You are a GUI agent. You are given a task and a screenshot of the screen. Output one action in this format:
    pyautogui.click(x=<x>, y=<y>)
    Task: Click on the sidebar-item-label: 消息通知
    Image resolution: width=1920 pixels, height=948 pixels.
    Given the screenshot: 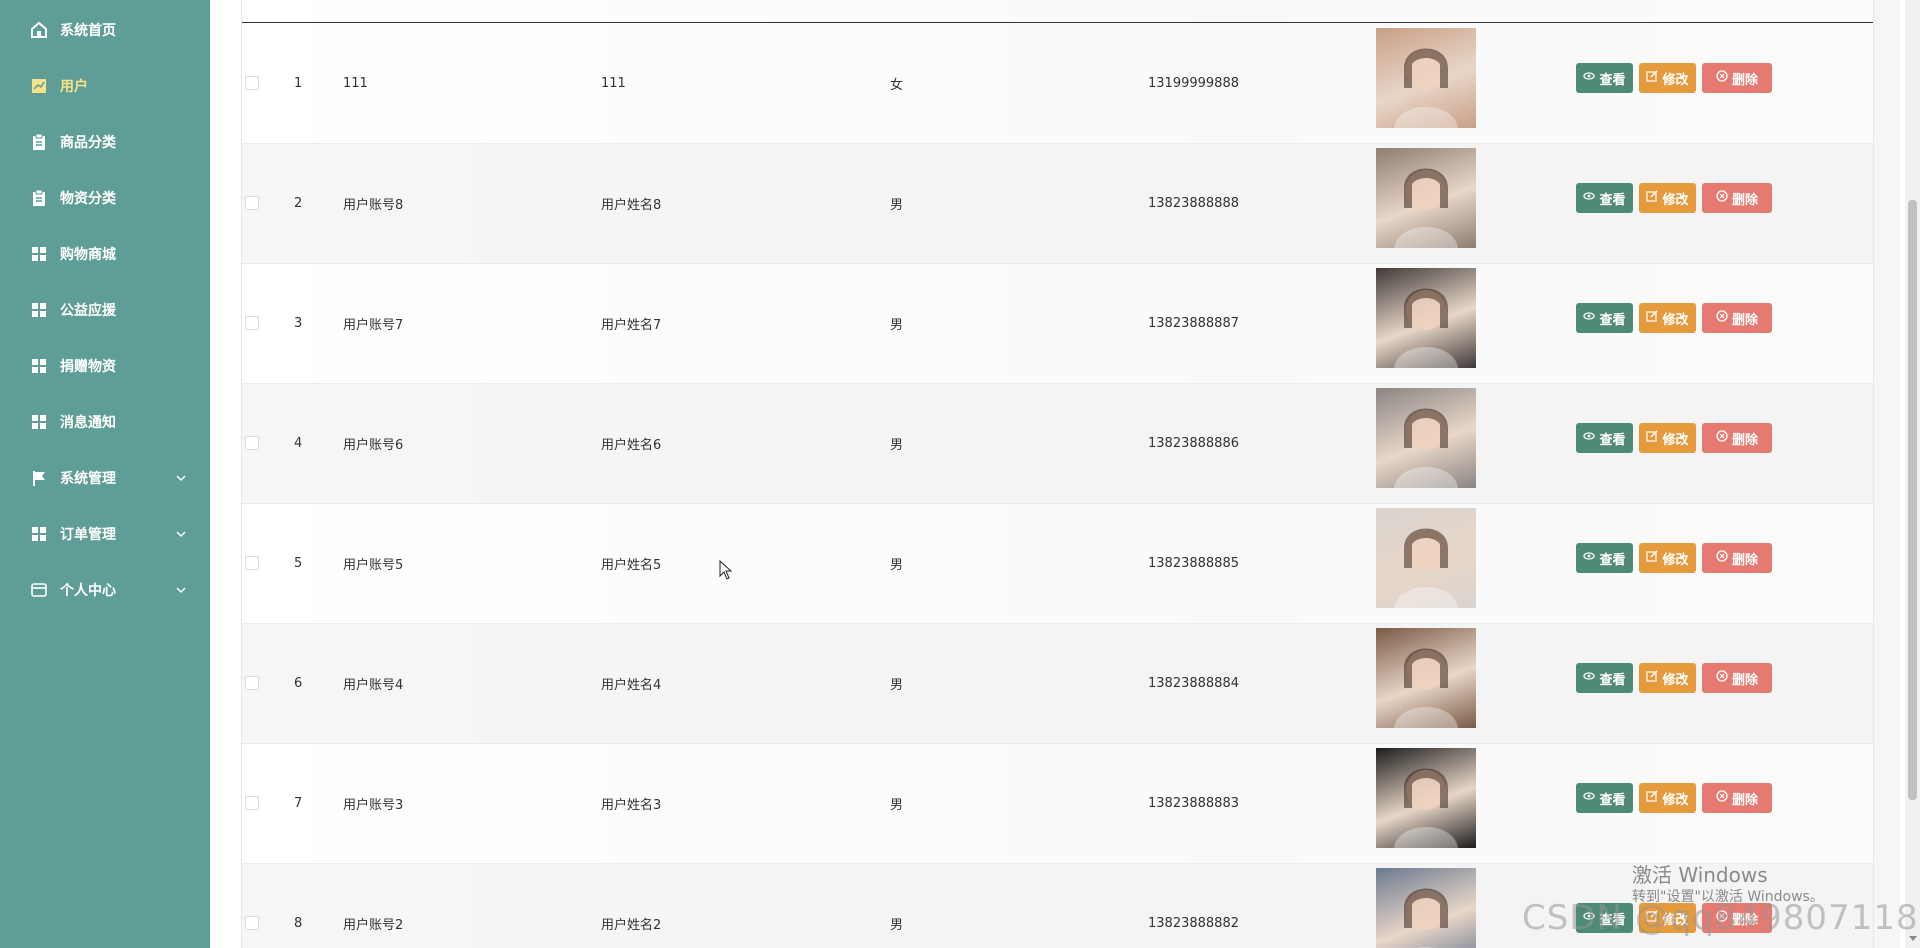 What is the action you would take?
    pyautogui.click(x=88, y=423)
    